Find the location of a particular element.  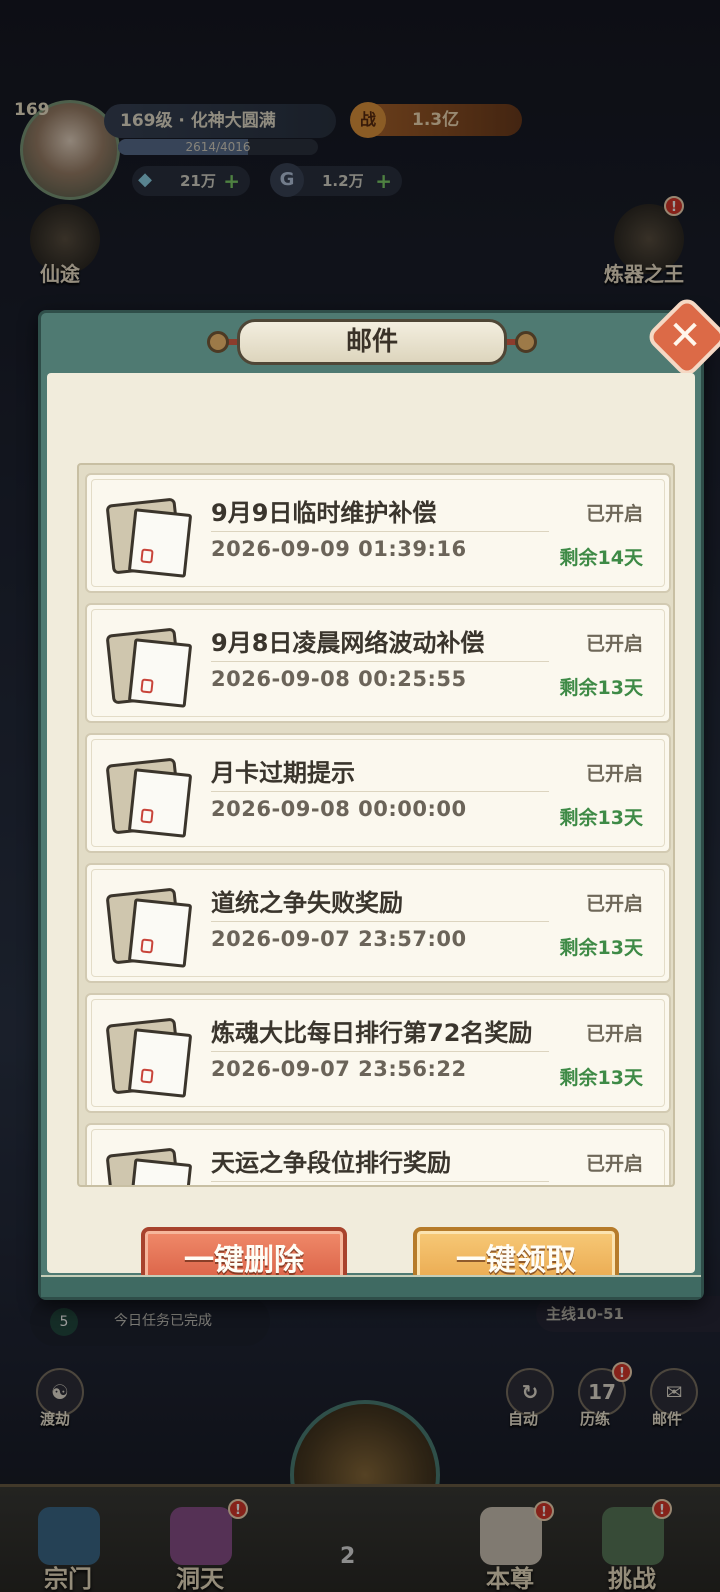

currency2-resource: G 1.2万 + is located at coordinates (336, 180).